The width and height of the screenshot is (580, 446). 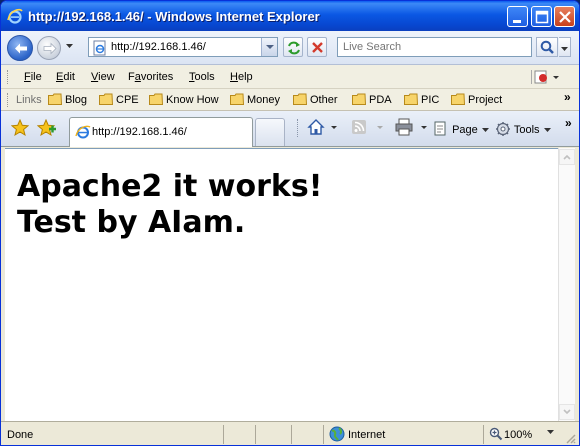 I want to click on refresh-button, so click(x=293, y=47).